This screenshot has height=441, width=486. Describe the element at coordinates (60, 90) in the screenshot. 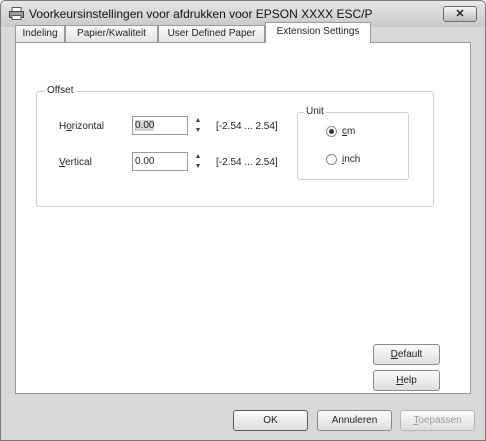

I see `offset-legend: Offset` at that location.